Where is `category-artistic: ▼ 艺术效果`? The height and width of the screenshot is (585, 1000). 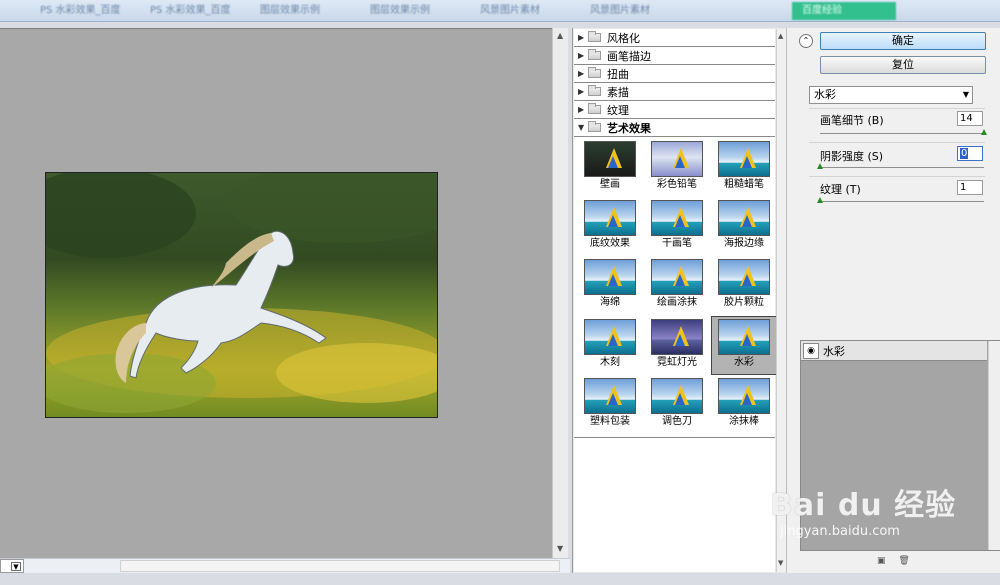
category-artistic: ▼ 艺术效果 is located at coordinates (674, 128).